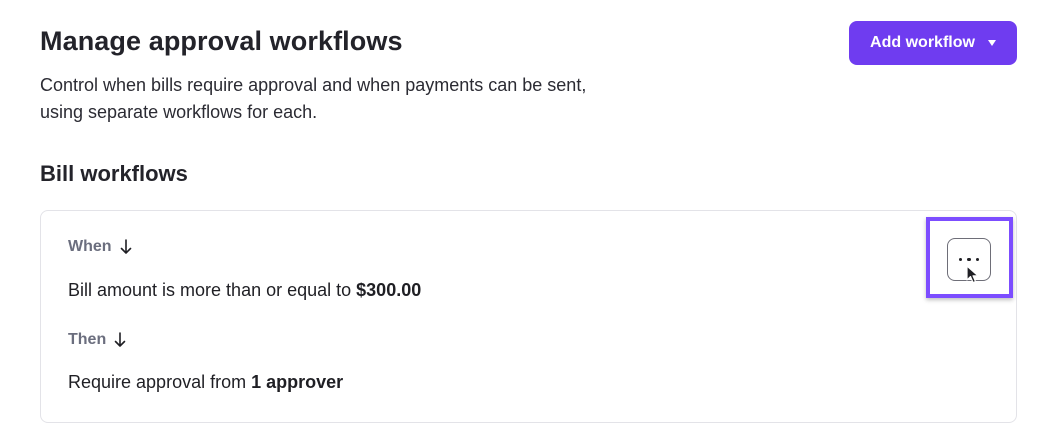 The height and width of the screenshot is (429, 1044). Describe the element at coordinates (969, 259) in the screenshot. I see `more-horizontal-icon` at that location.